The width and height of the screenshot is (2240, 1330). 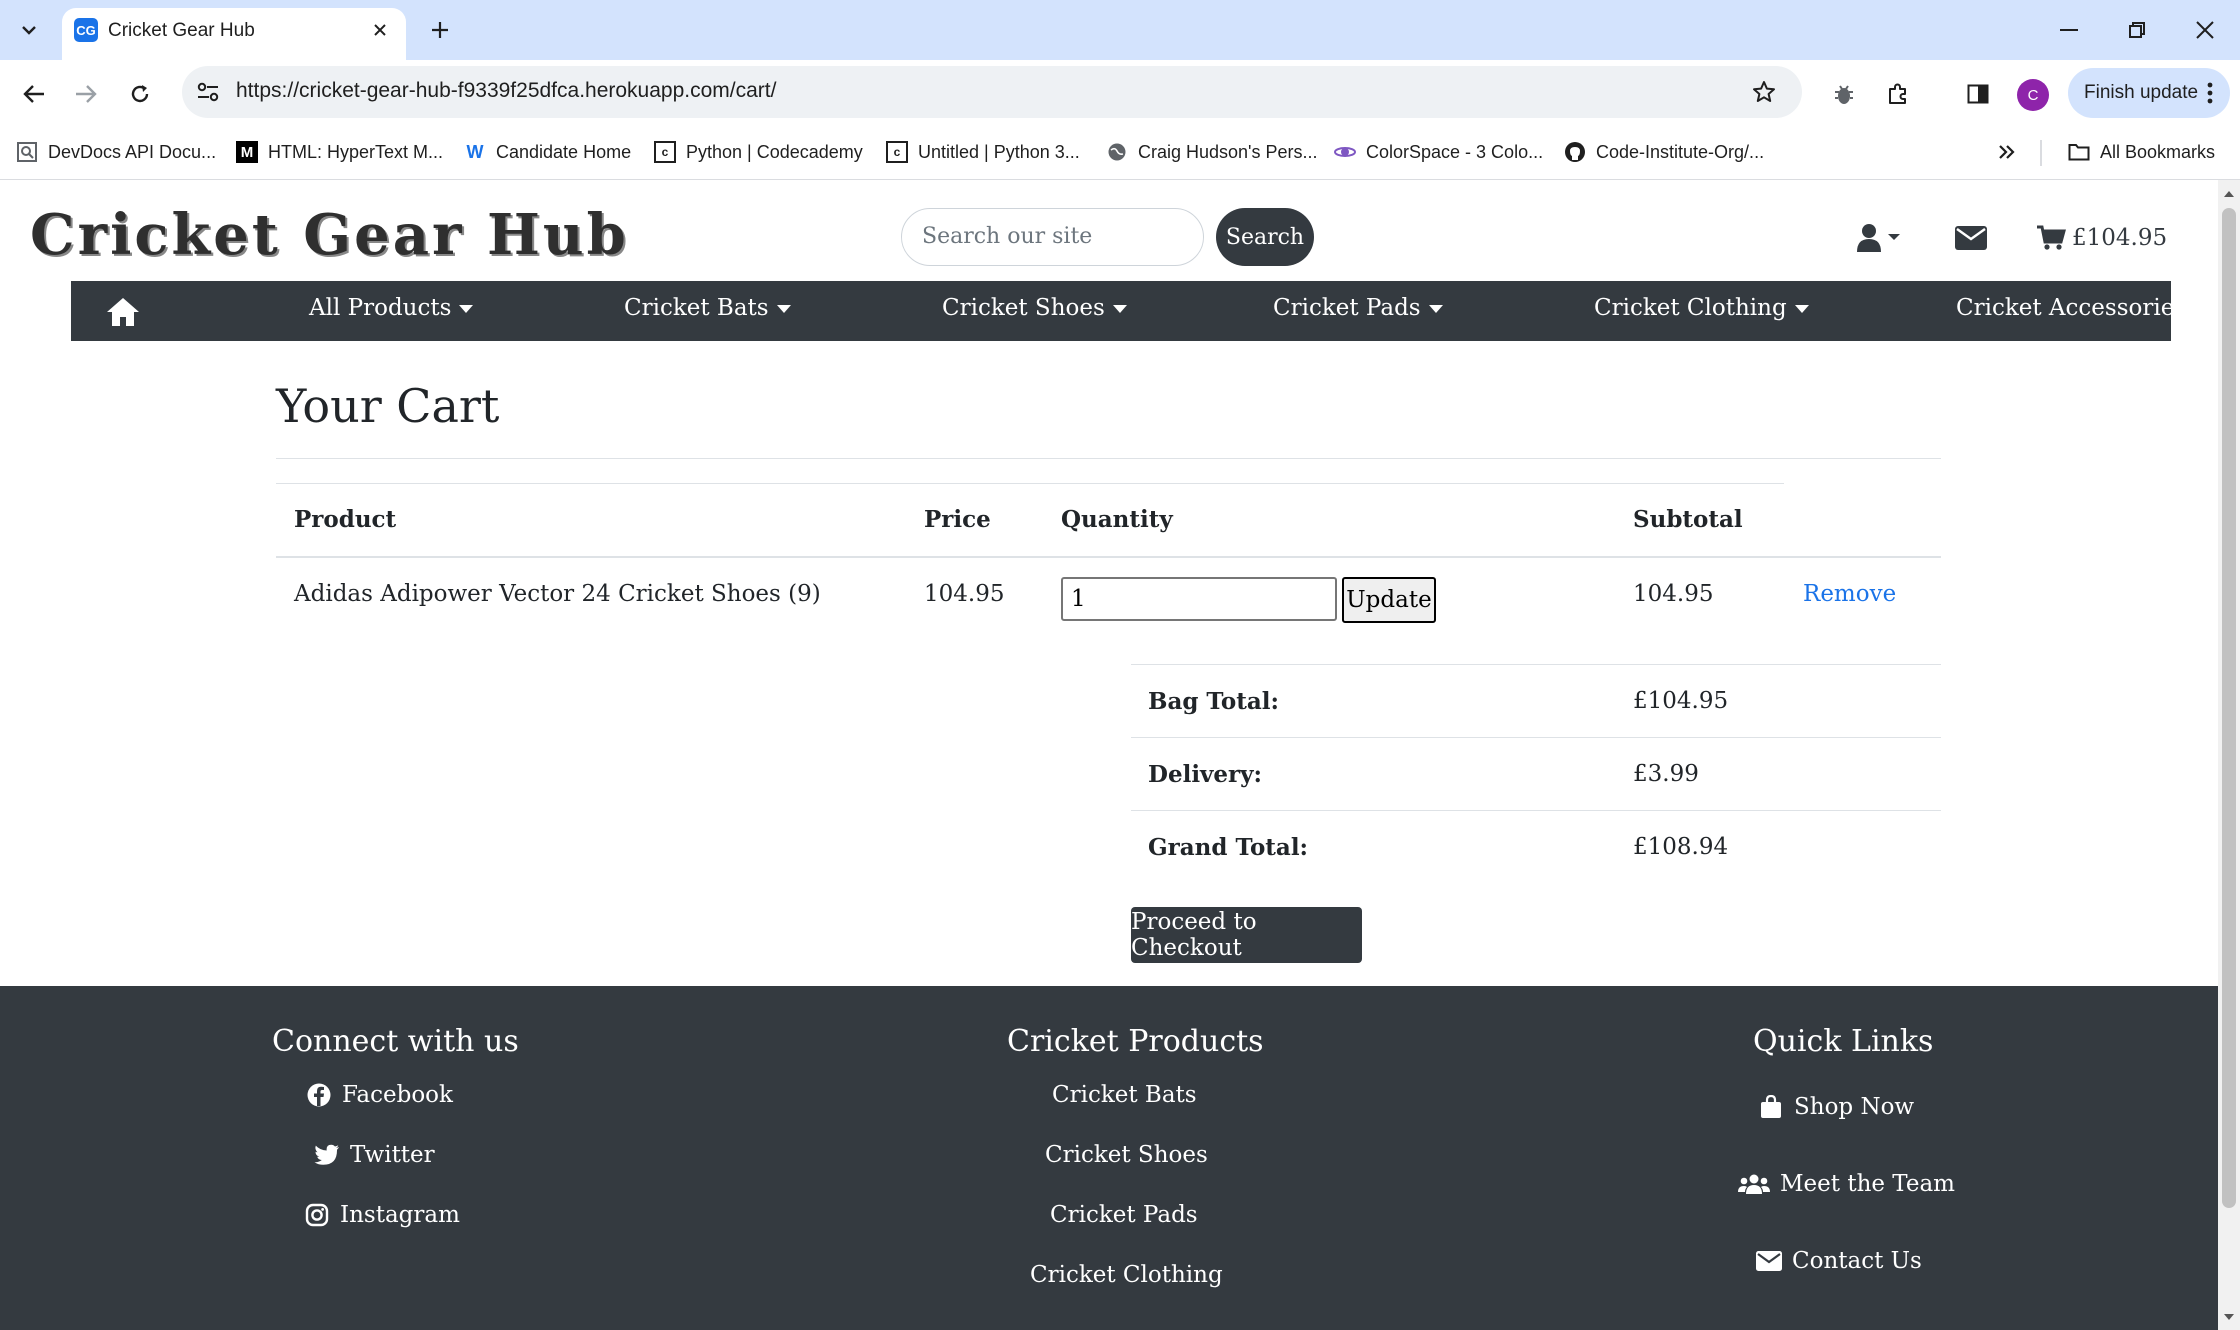 What do you see at coordinates (1117, 519) in the screenshot?
I see `column-header-quantity: Quantity` at bounding box center [1117, 519].